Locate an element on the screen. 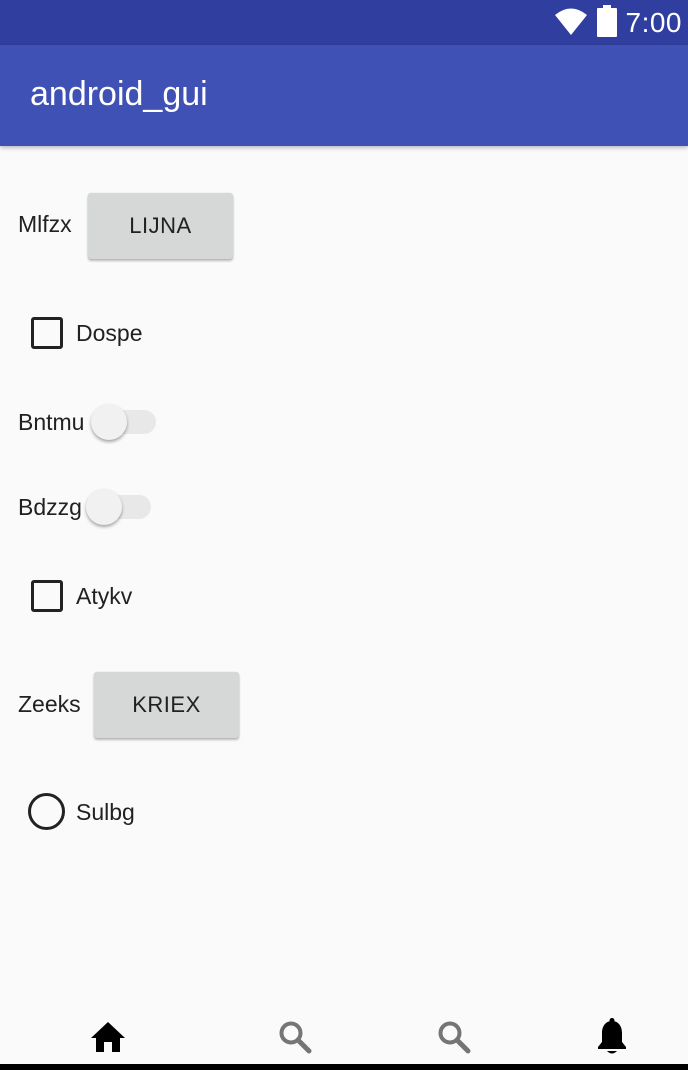  zeeks-label: Zeeks is located at coordinates (49, 704).